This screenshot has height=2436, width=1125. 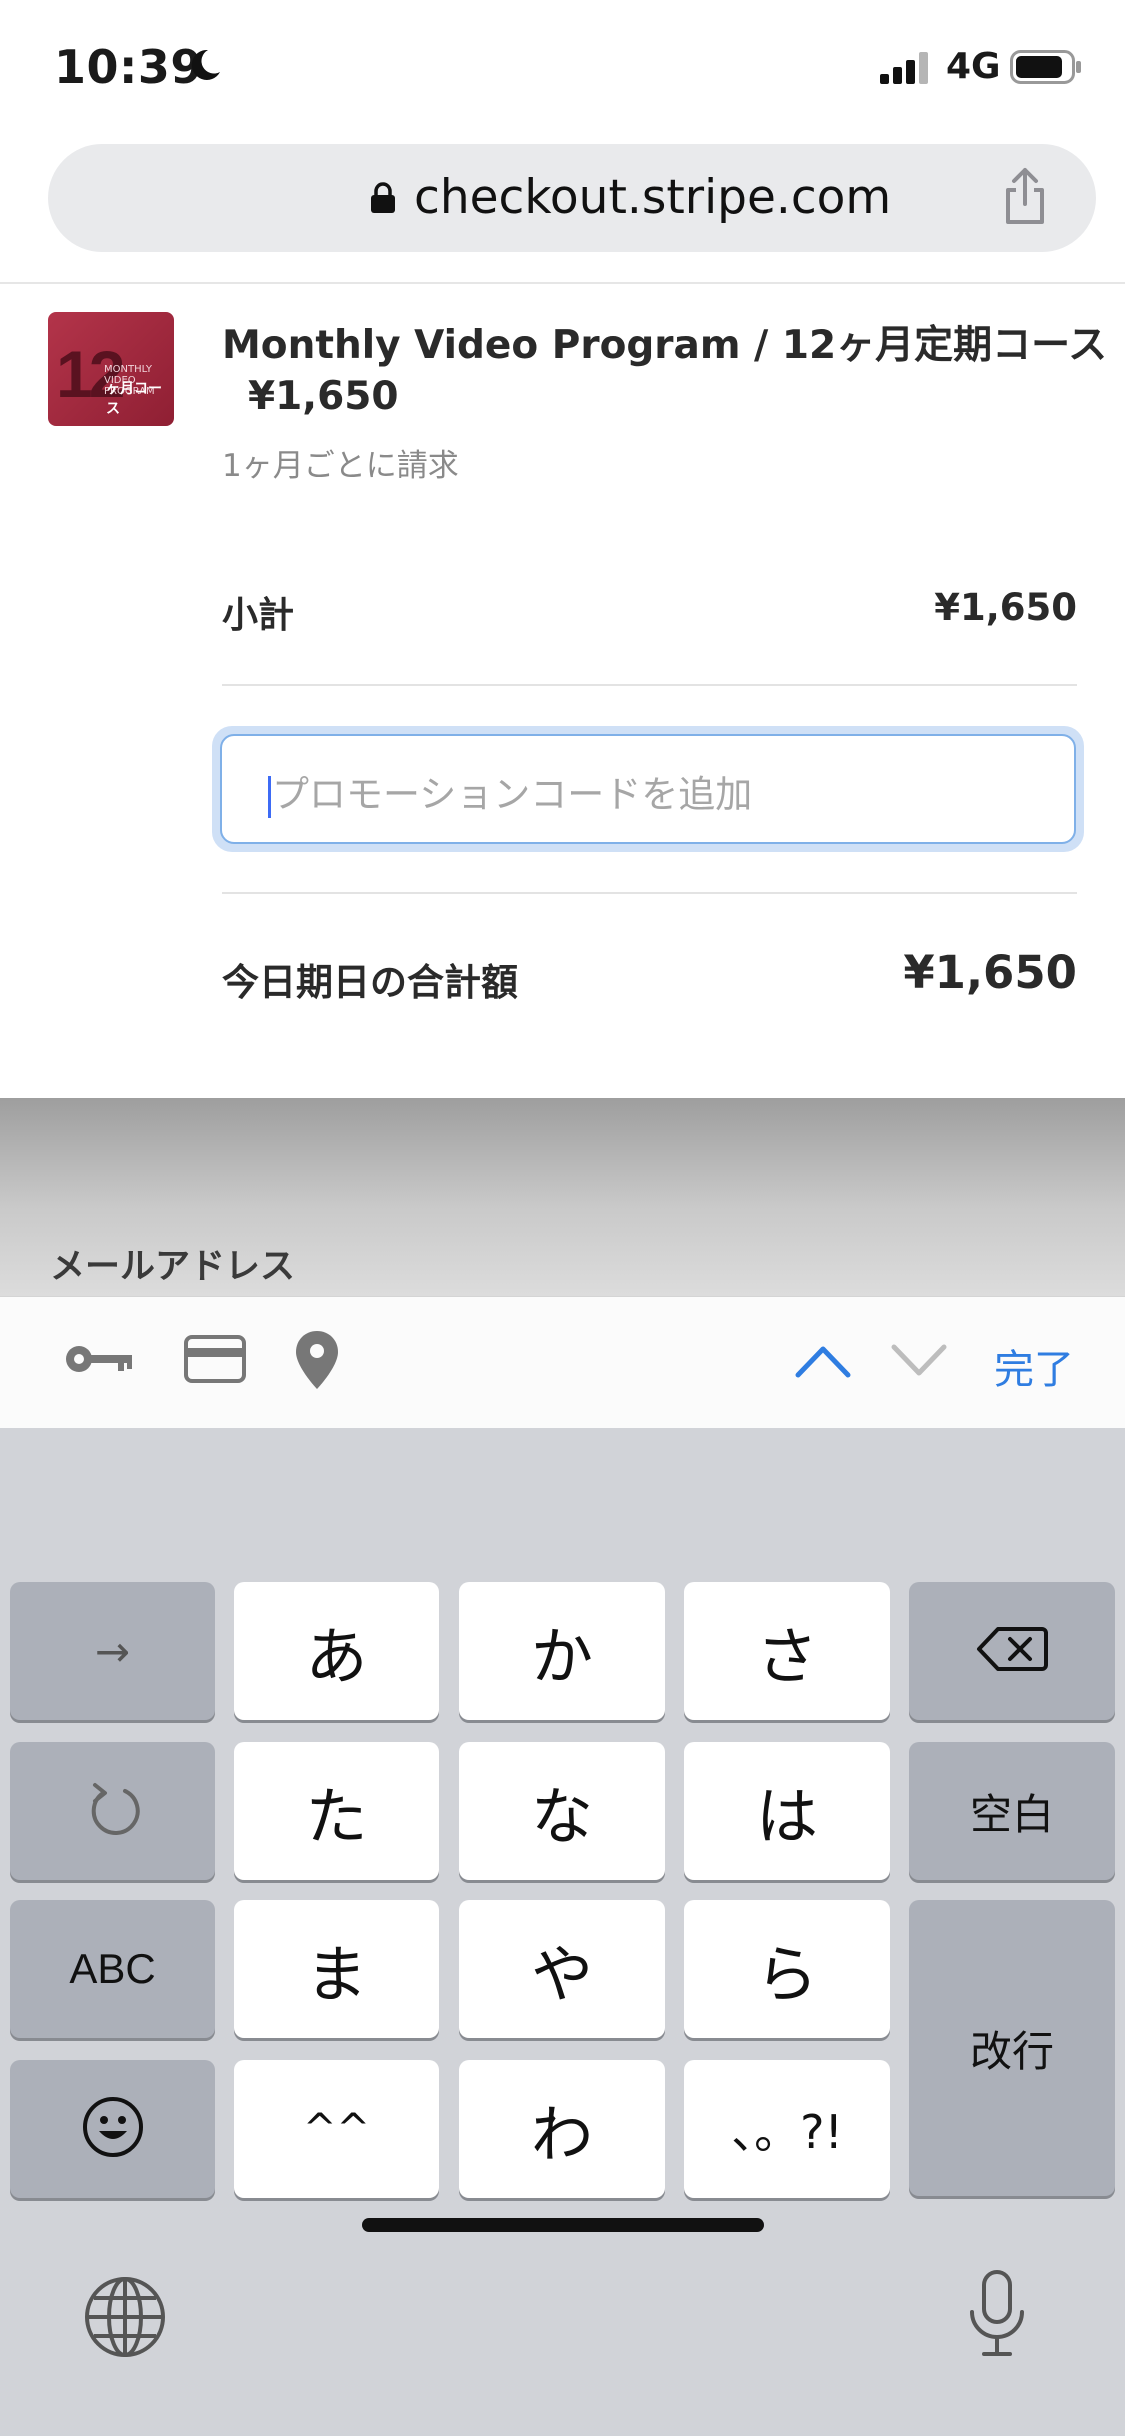 I want to click on key-label: ま, so click(x=336, y=1974).